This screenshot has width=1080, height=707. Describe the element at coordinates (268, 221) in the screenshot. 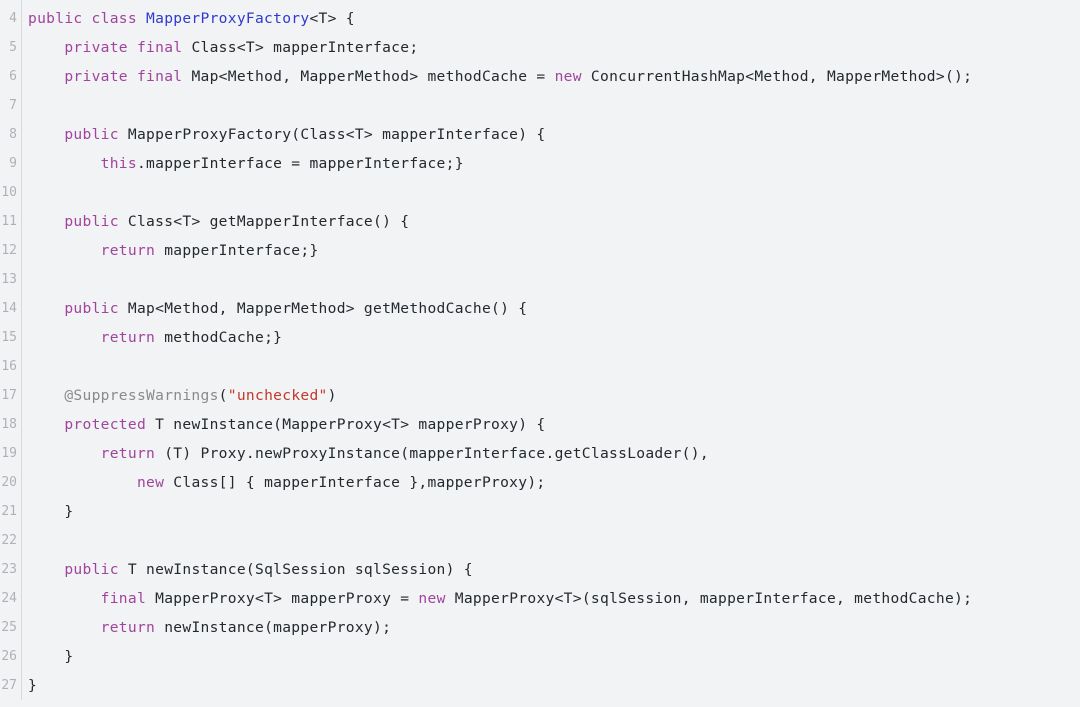

I see `code-token-plain: Class<T> getMapperInterface() {` at that location.